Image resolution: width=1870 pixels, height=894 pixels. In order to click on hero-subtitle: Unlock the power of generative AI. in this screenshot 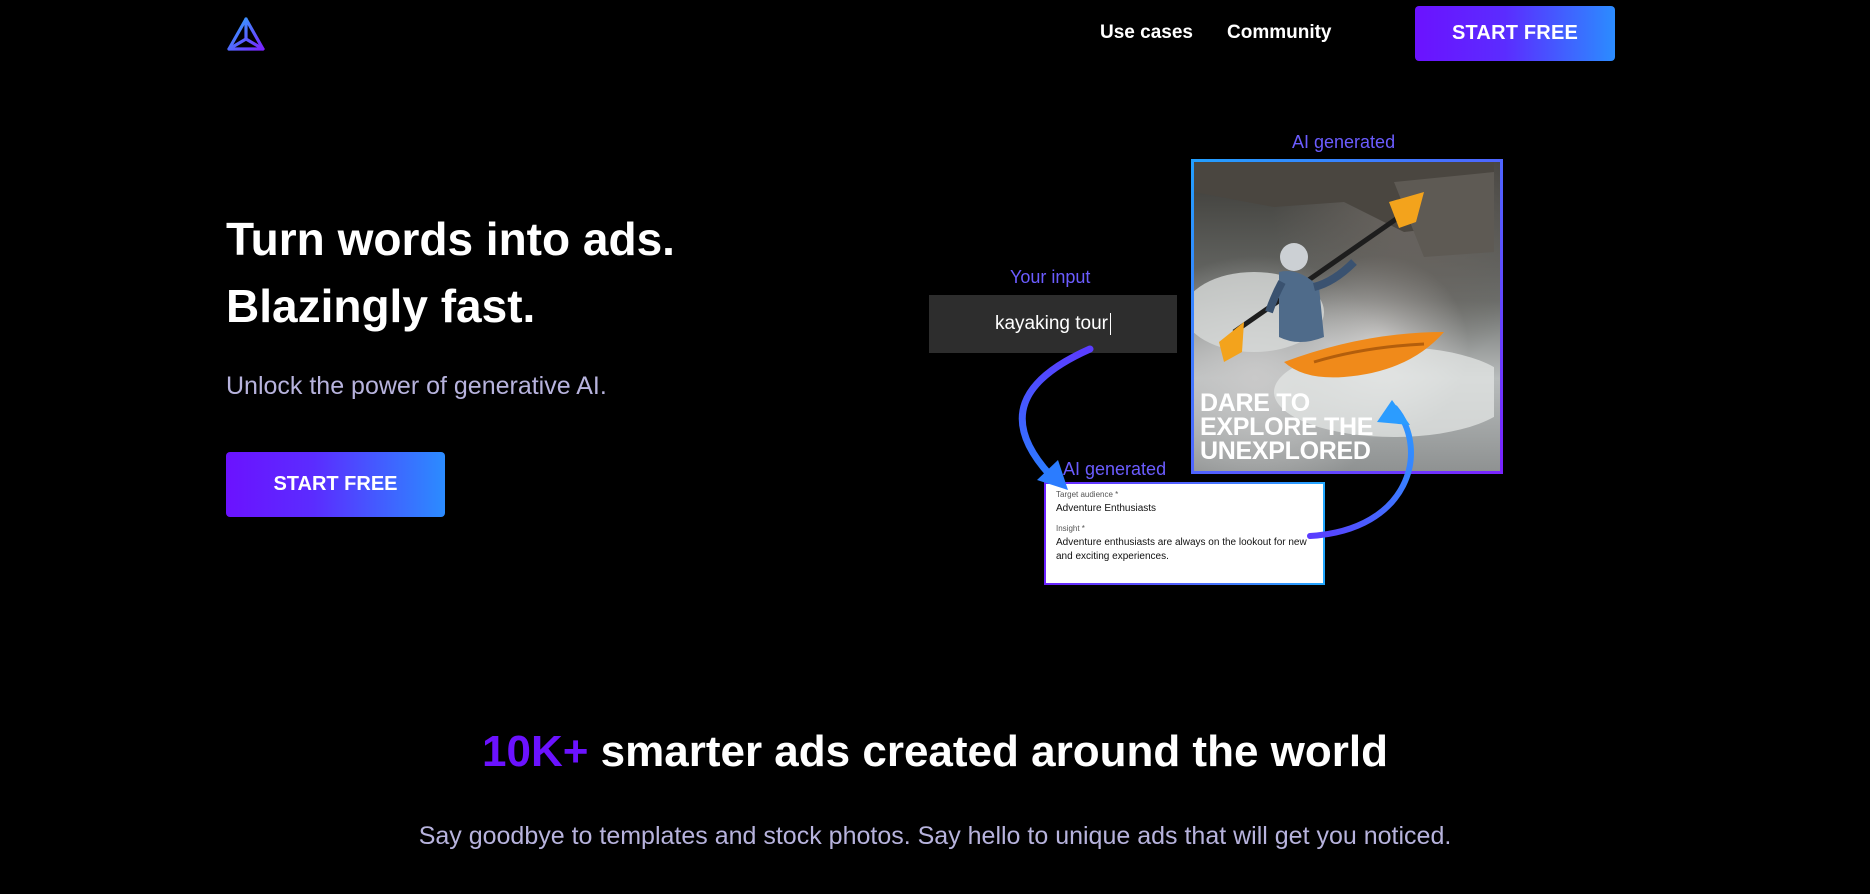, I will do `click(416, 386)`.